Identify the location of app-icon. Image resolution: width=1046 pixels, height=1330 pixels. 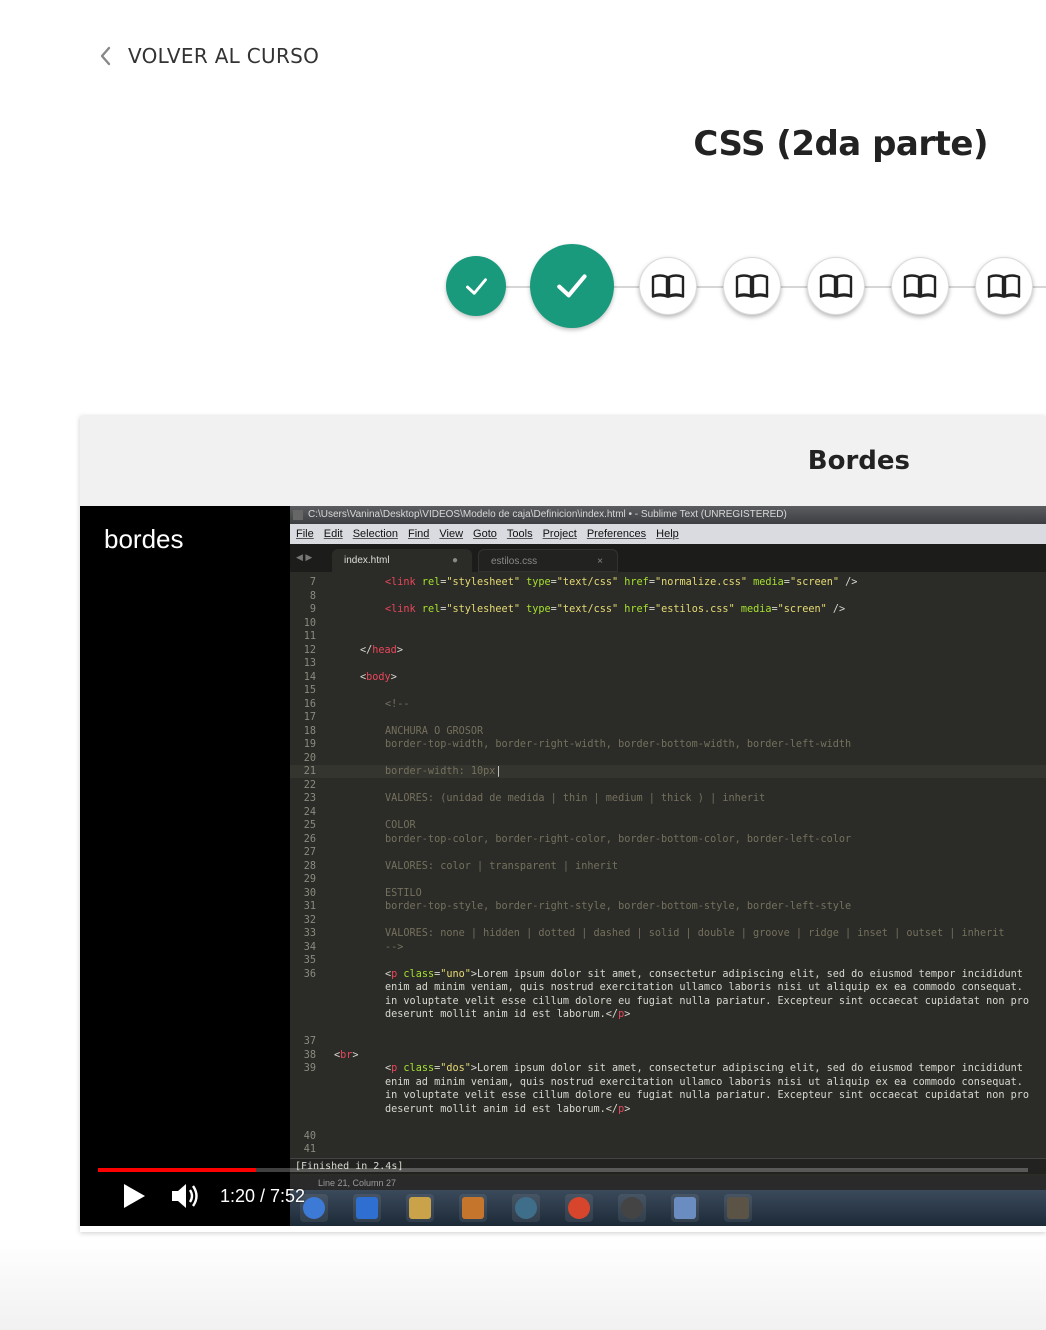
(526, 1208).